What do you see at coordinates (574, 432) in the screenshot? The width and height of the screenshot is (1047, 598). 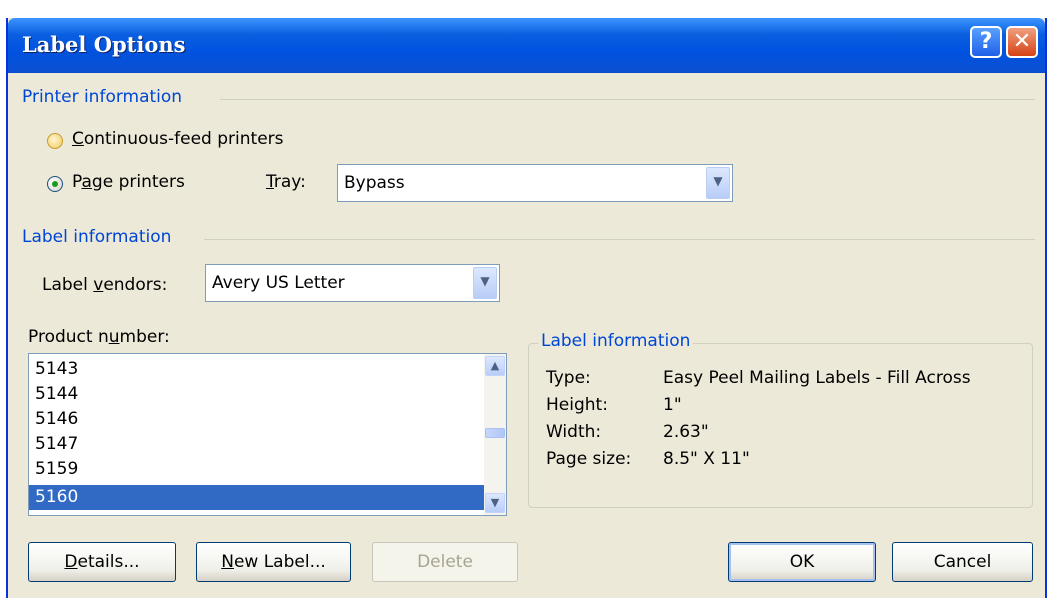 I see `width-label: Width:` at bounding box center [574, 432].